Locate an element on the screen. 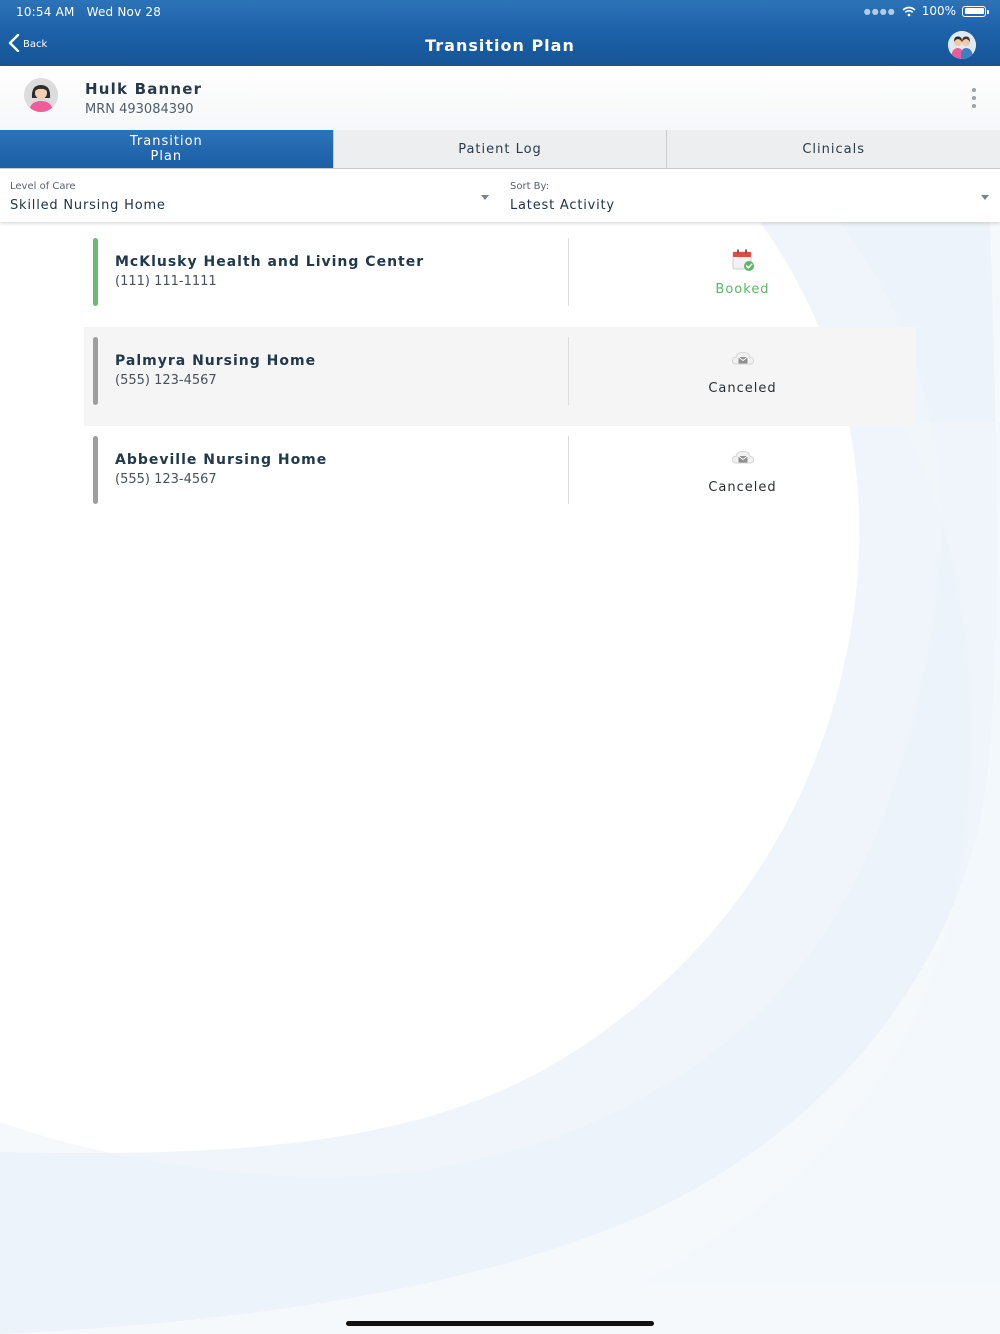 Image resolution: width=1000 pixels, height=1334 pixels. patient-mrn: MRN 493084390 is located at coordinates (139, 109).